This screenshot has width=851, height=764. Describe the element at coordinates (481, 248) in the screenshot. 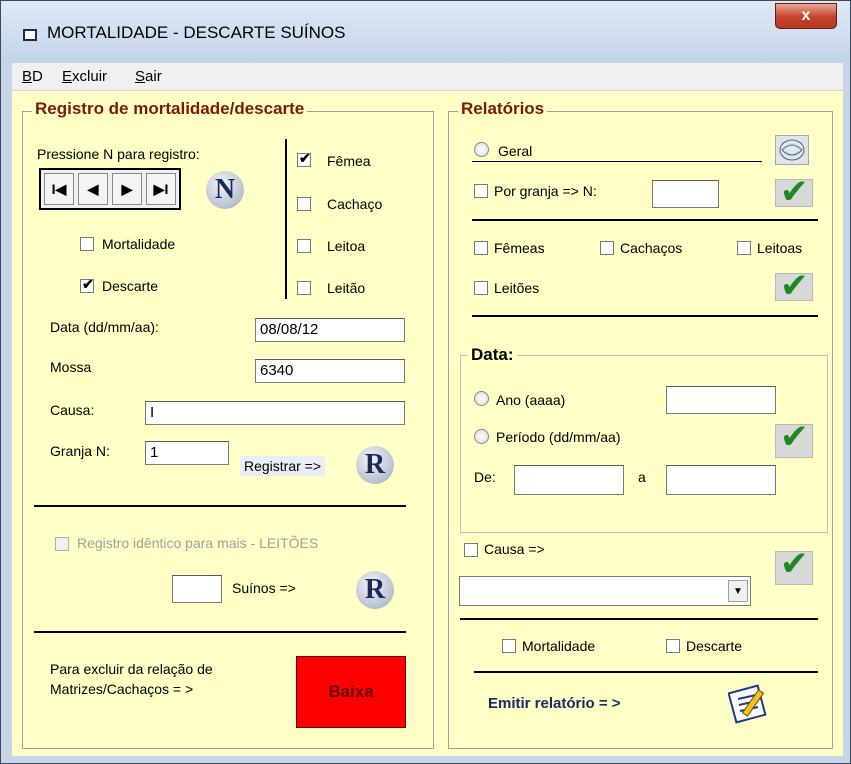

I see `femeas-checkbox` at that location.